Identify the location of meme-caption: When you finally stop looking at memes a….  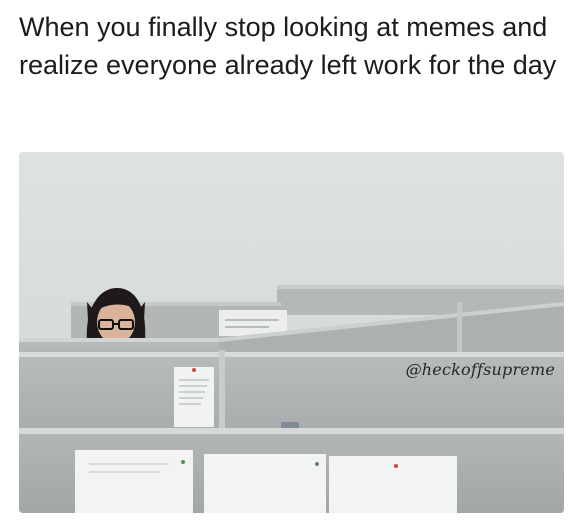
(288, 46).